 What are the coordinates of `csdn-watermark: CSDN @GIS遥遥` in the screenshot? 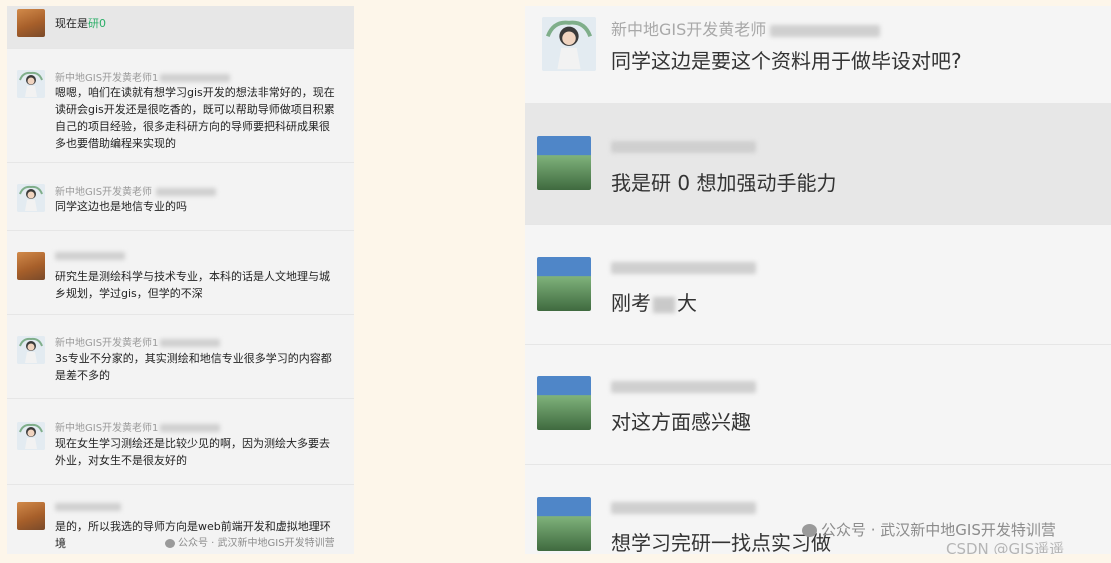 It's located at (1005, 547).